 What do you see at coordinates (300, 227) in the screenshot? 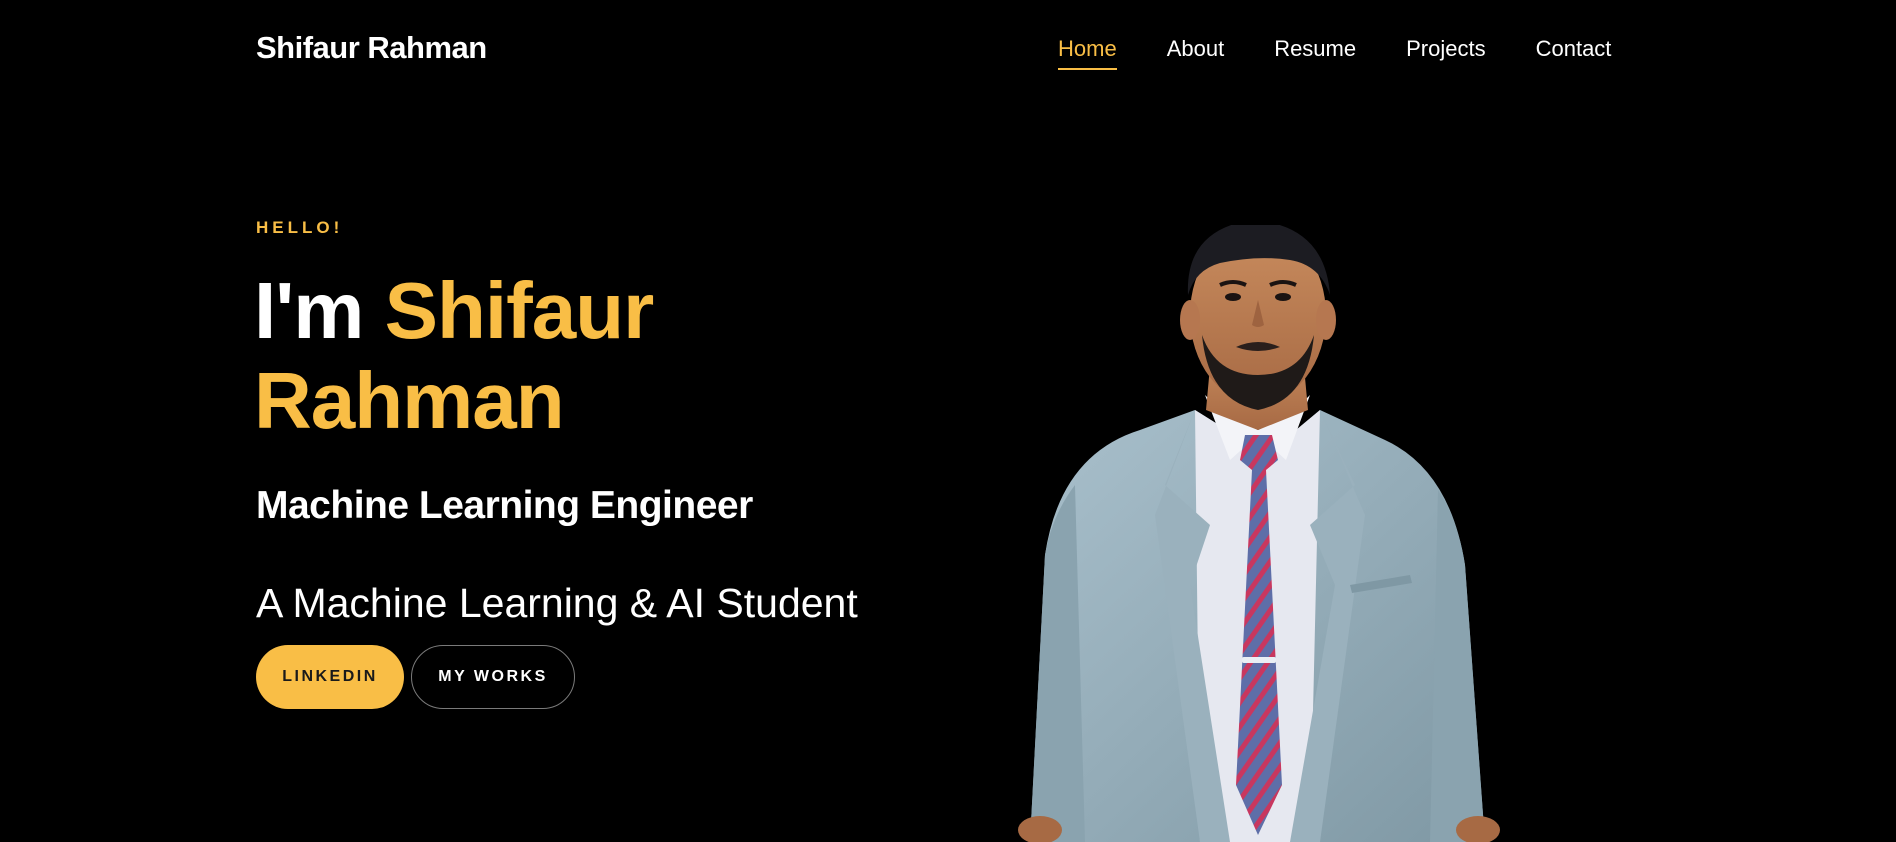
I see `hero-greeting: HELLO!` at bounding box center [300, 227].